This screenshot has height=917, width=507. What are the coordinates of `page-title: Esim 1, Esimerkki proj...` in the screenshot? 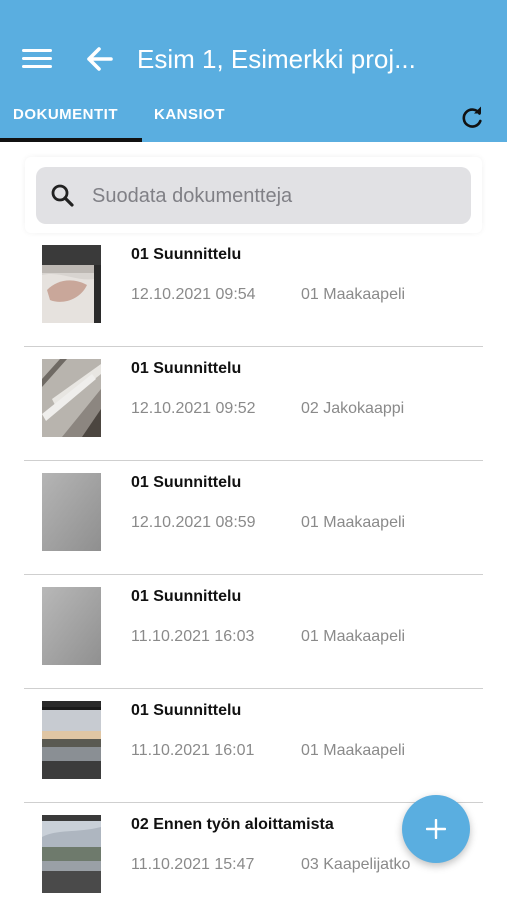 It's located at (276, 59).